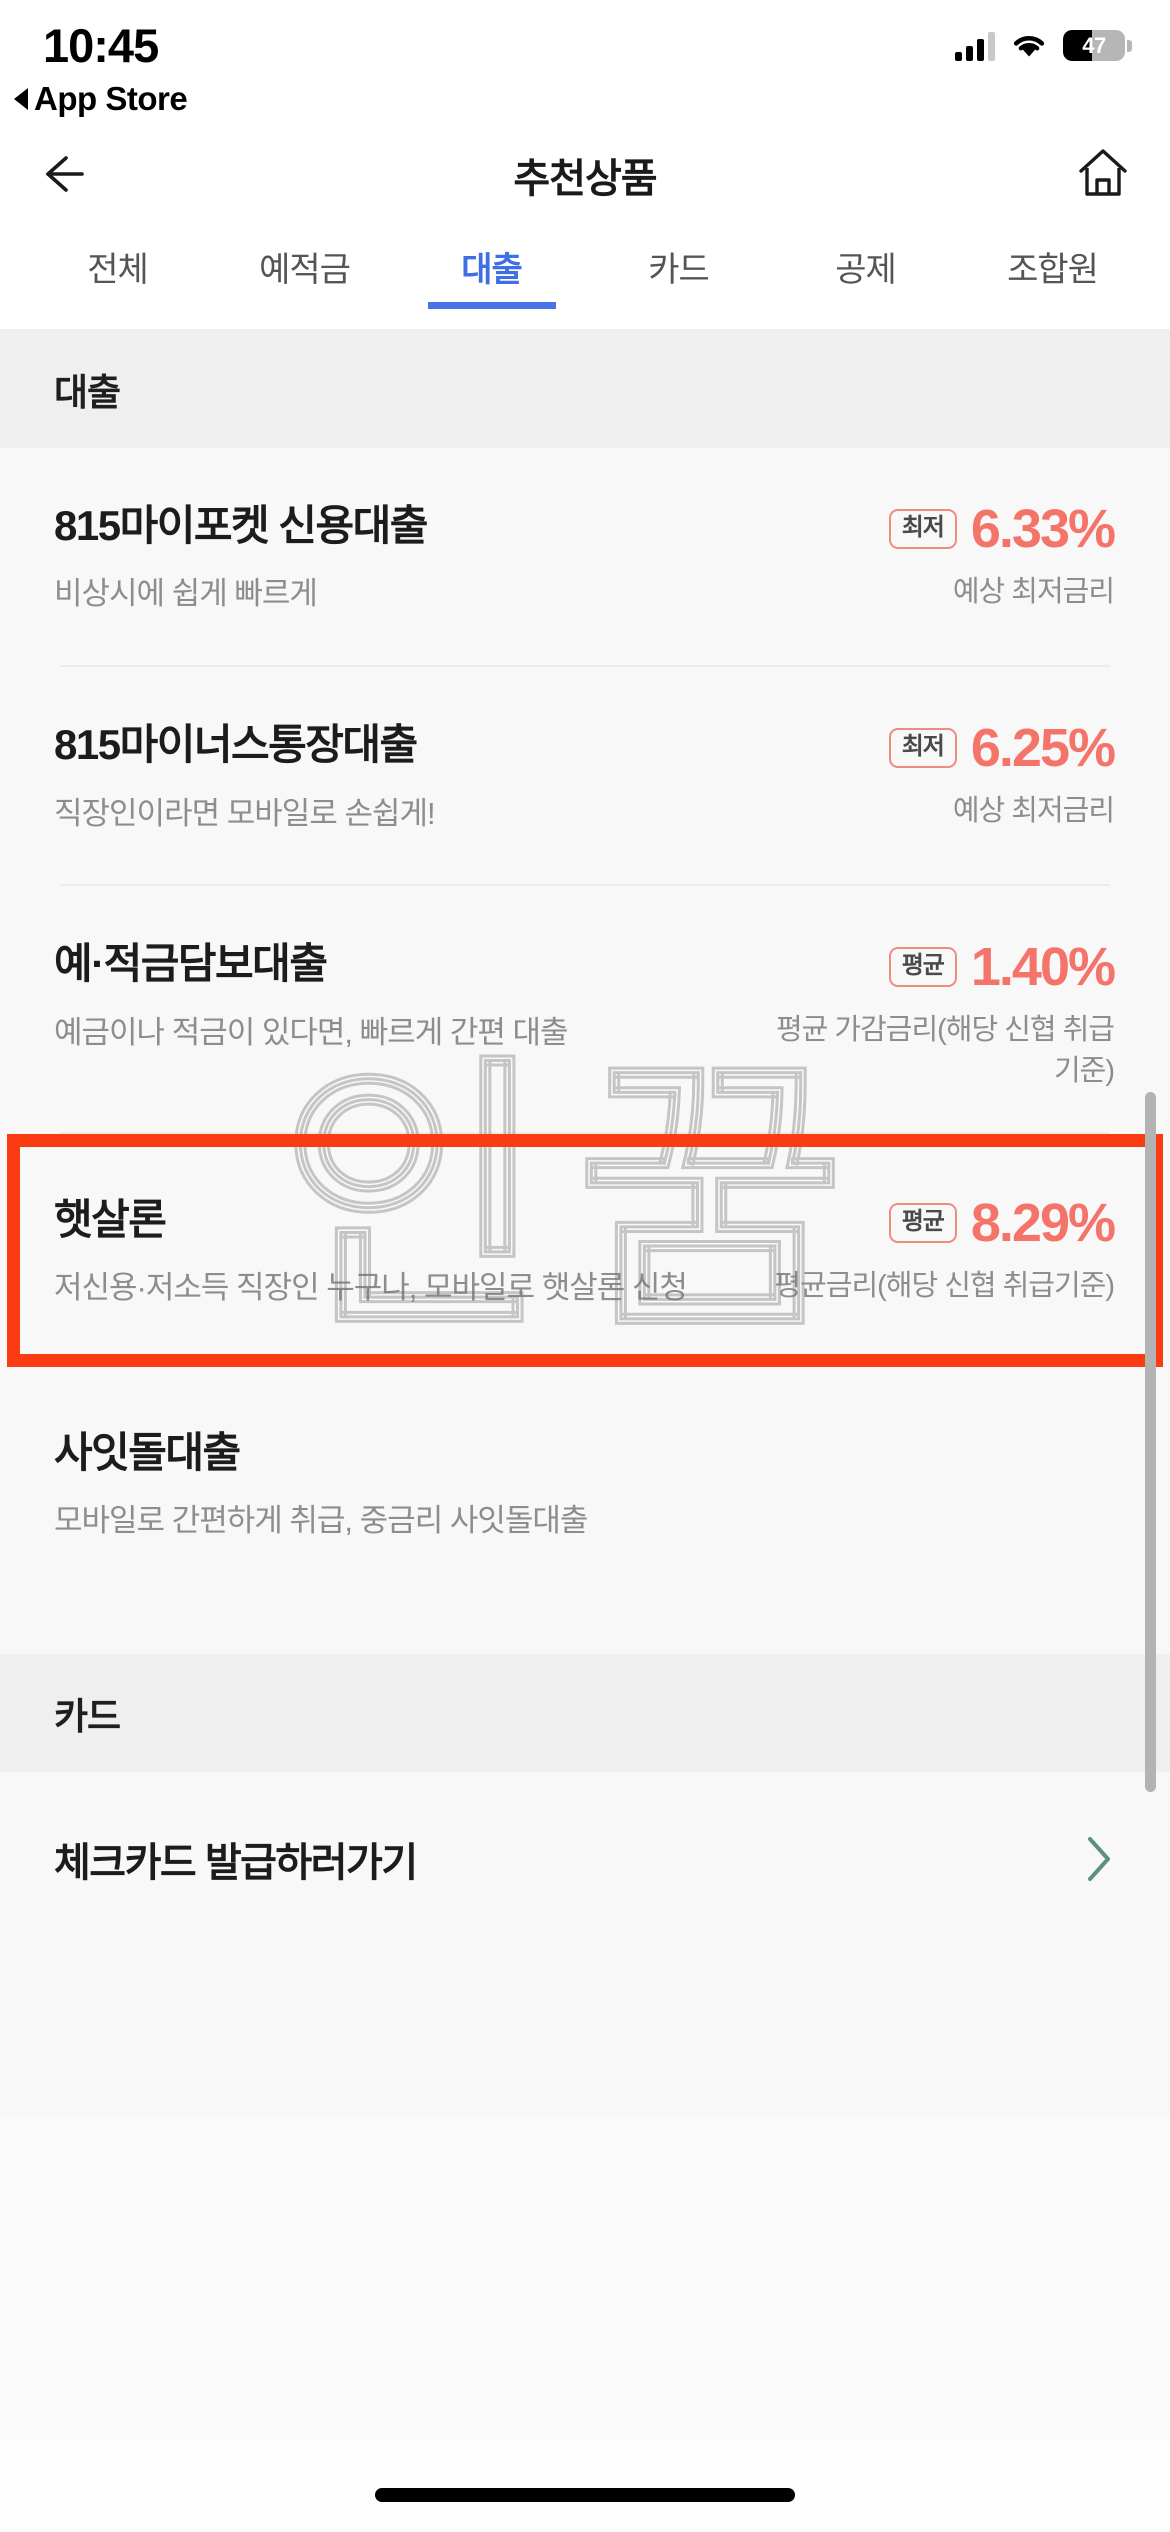  What do you see at coordinates (241, 525) in the screenshot?
I see `product-name: 815마이포켓 신용대출` at bounding box center [241, 525].